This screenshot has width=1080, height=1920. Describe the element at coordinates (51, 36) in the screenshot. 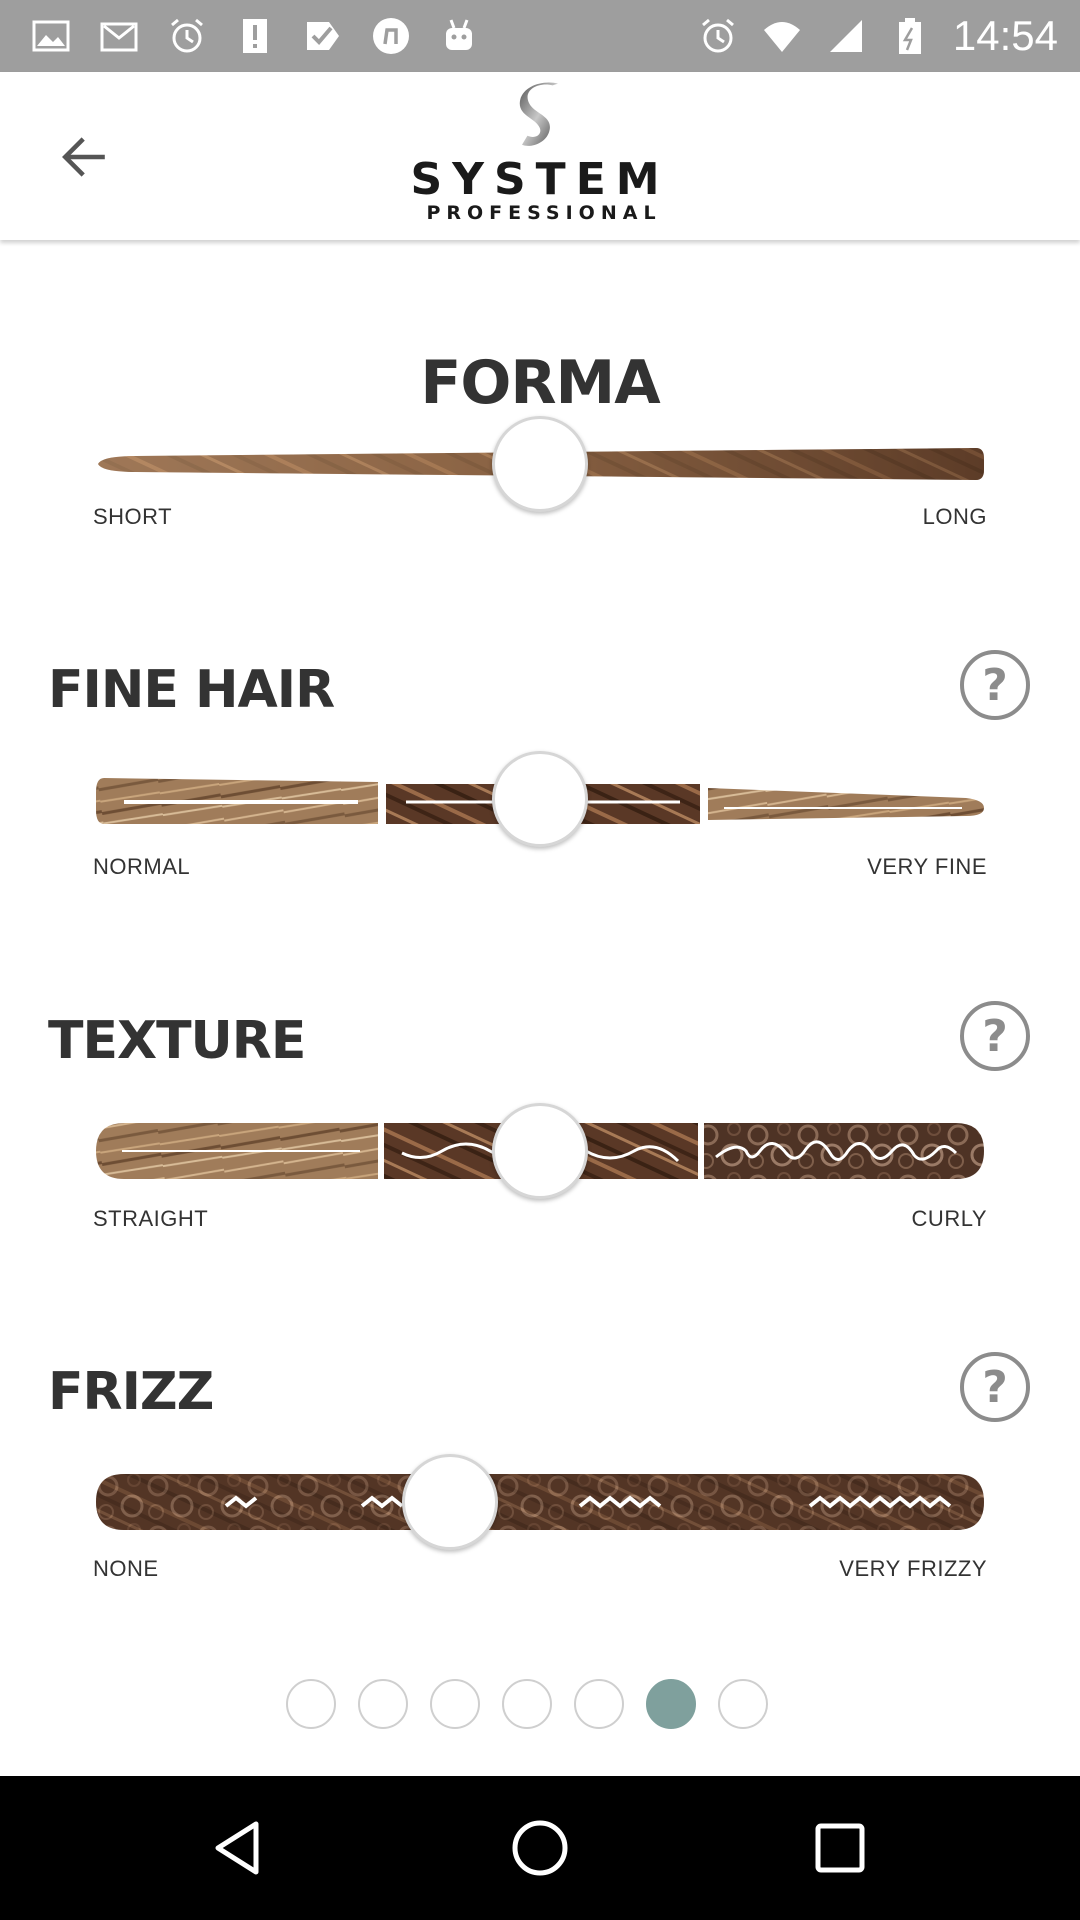

I see `gallery-icon` at that location.